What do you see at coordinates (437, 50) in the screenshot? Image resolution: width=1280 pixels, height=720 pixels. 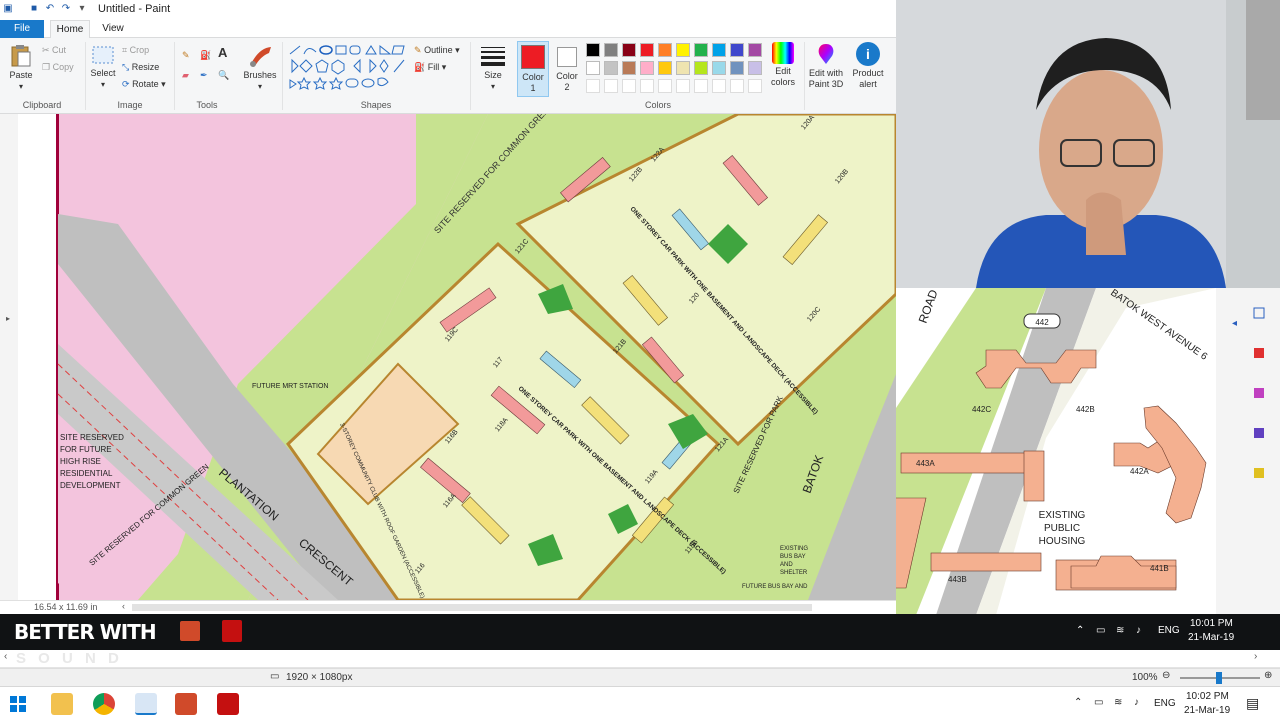 I see `outline-dropdown: ✎ Outline ▾` at bounding box center [437, 50].